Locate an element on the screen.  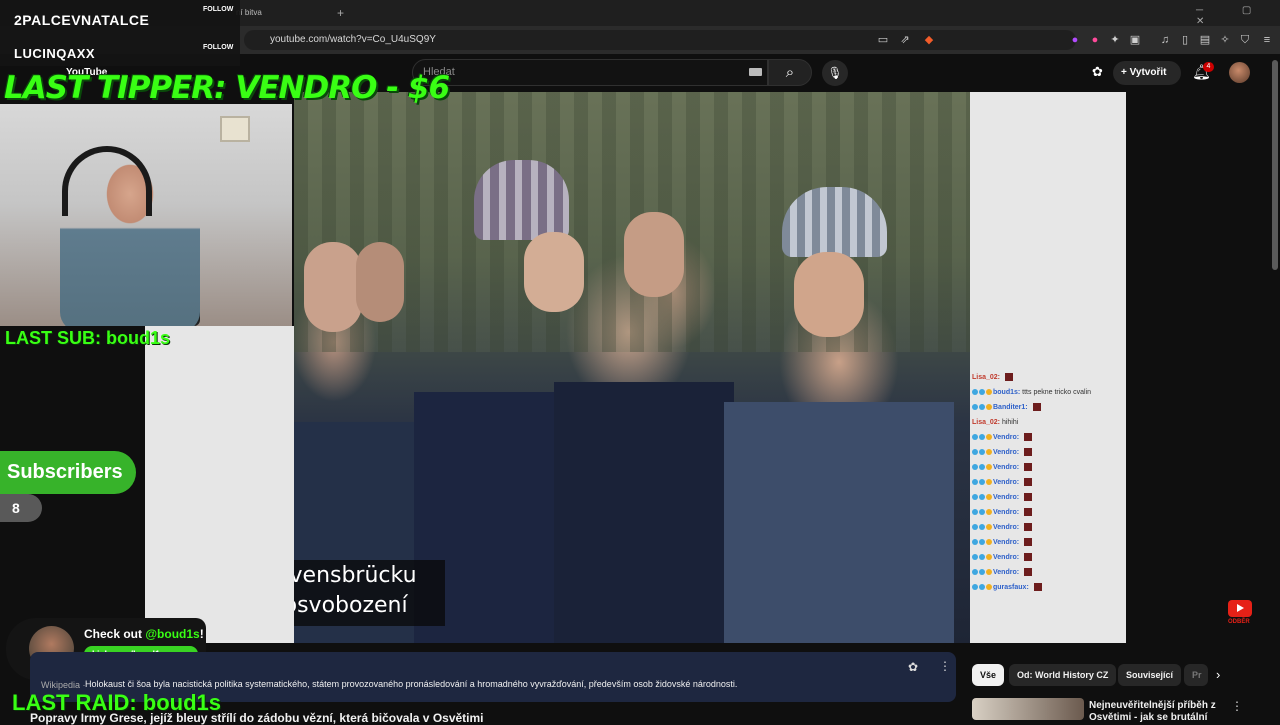
chat-username: boud1s: is located at coordinates (1007, 392).